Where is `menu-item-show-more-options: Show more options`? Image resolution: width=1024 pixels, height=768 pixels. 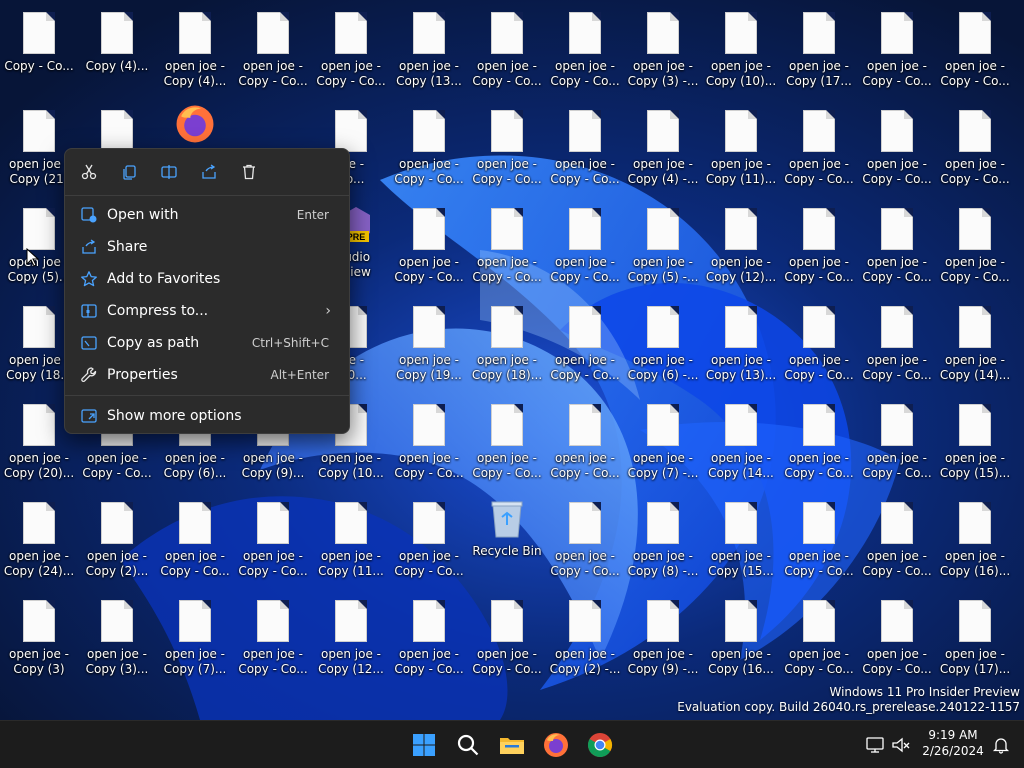 menu-item-show-more-options: Show more options is located at coordinates (207, 416).